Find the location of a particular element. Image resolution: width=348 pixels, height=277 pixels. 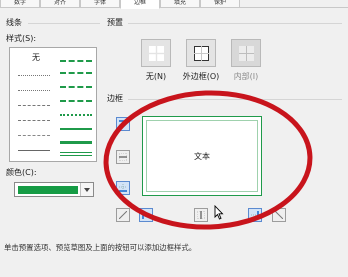

border-bottom-button is located at coordinates (123, 188).